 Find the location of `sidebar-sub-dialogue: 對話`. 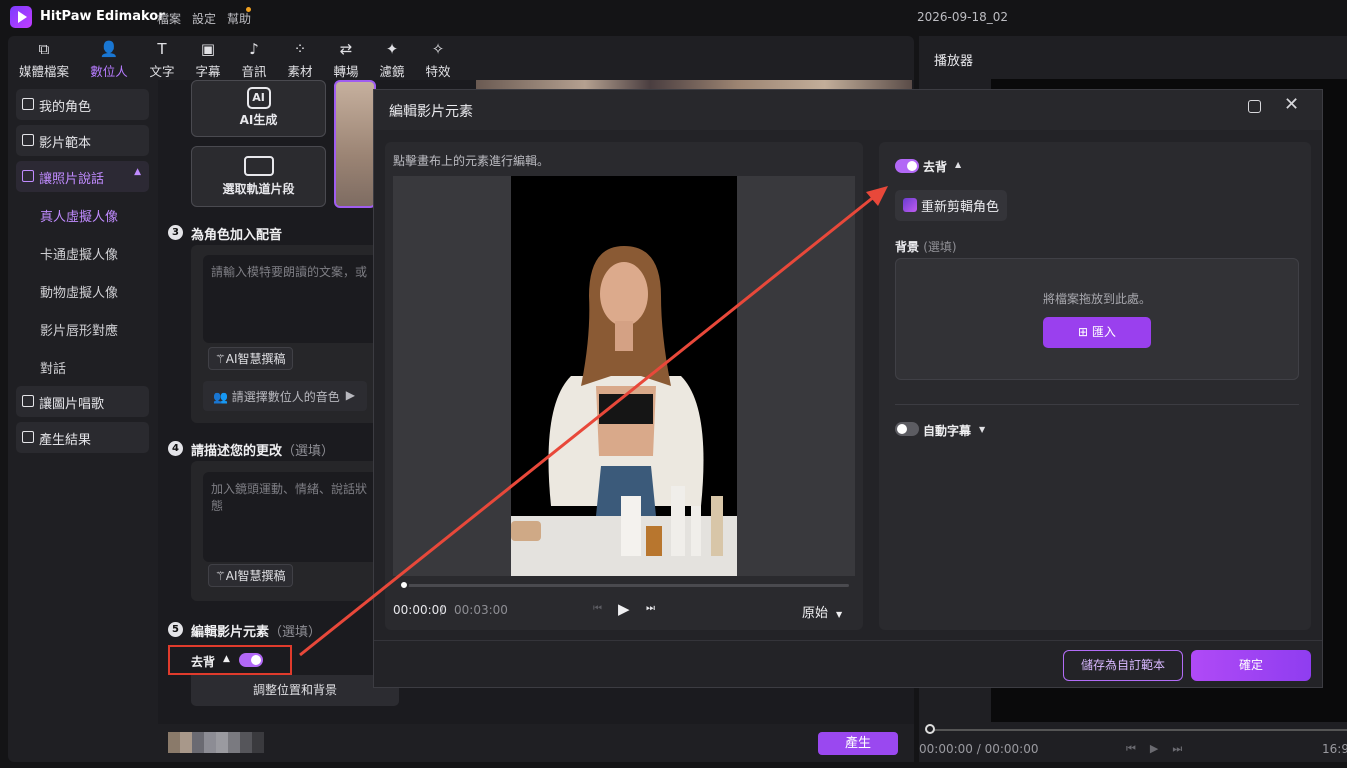

sidebar-sub-dialogue: 對話 is located at coordinates (53, 367).